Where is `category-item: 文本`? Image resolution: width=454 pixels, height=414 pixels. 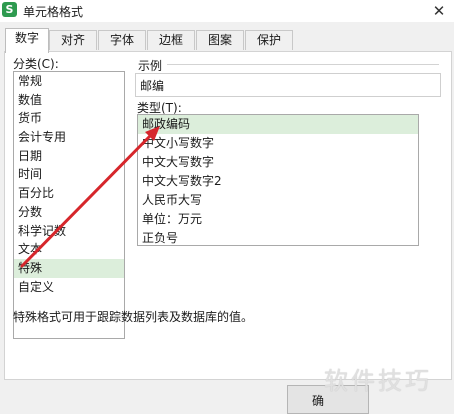 category-item: 文本 is located at coordinates (69, 249).